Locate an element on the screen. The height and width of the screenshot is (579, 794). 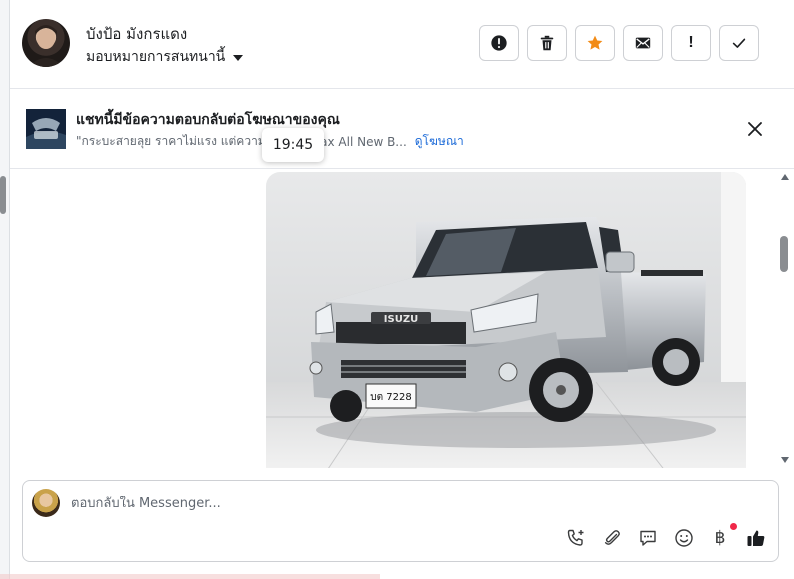
ad-thumbnail is located at coordinates (46, 129).